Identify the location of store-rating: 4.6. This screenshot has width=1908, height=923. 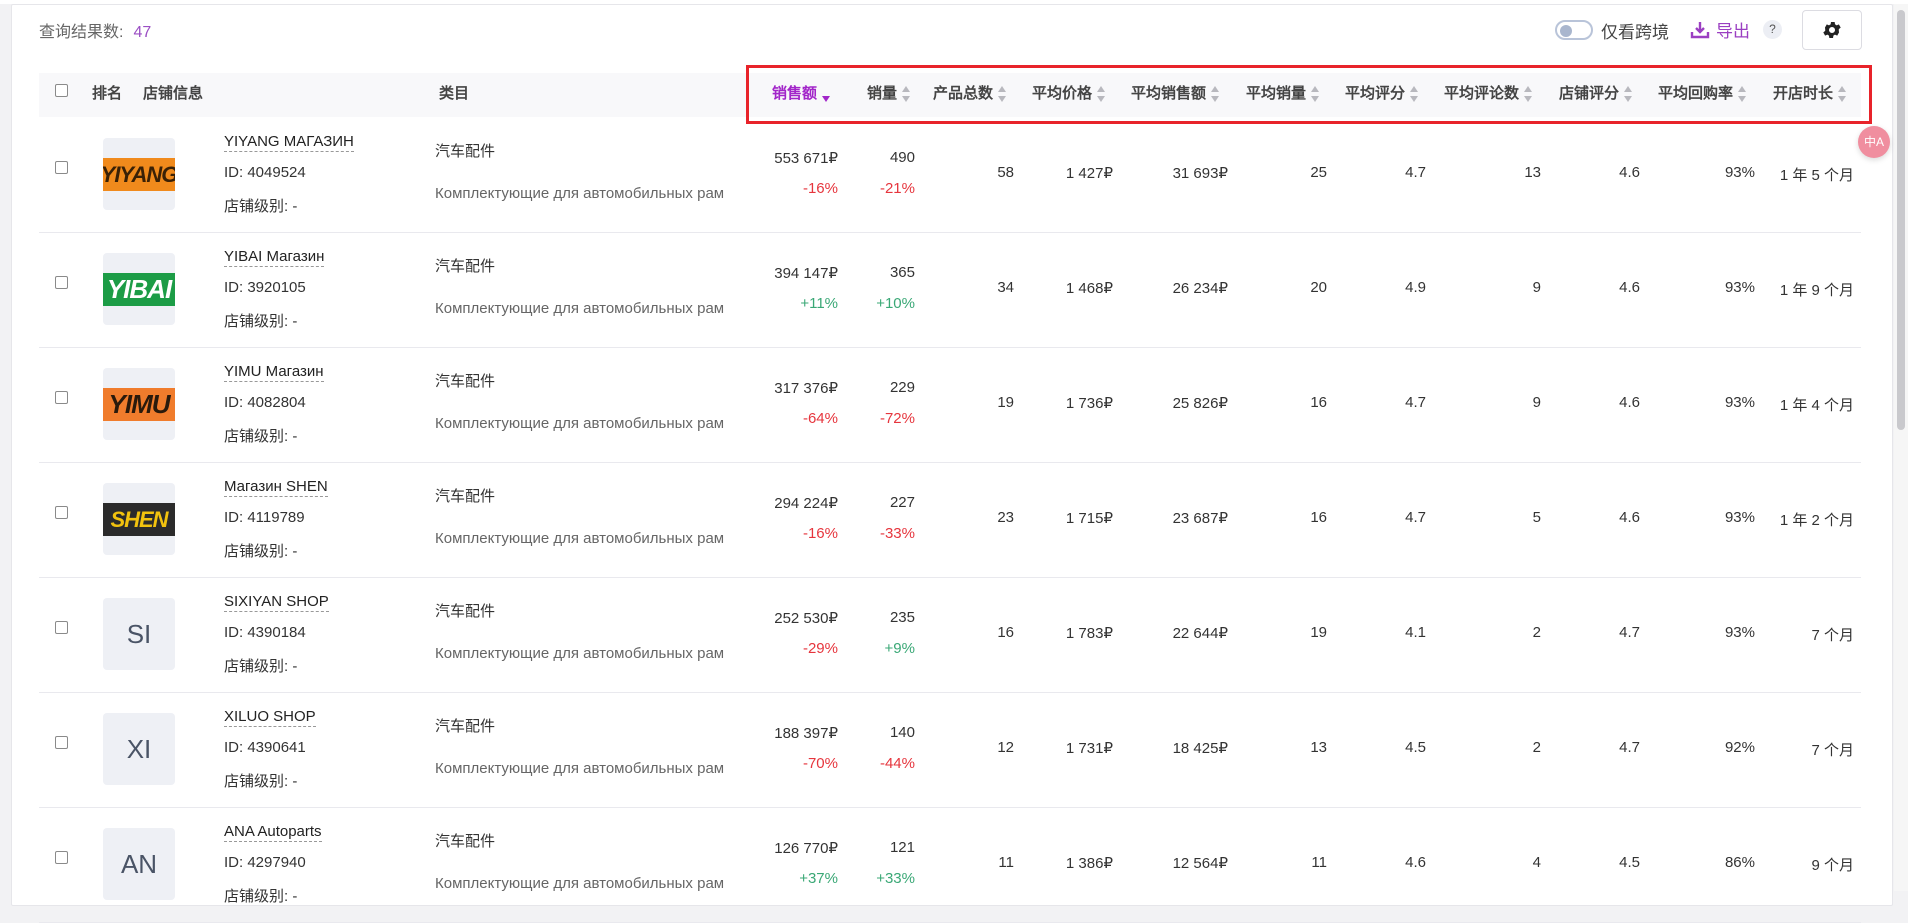
(1629, 172).